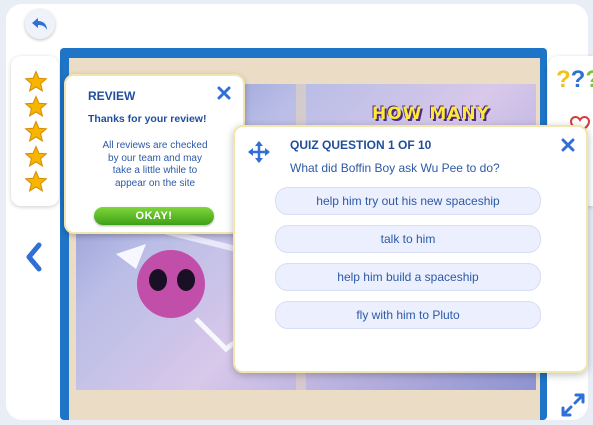  What do you see at coordinates (408, 315) in the screenshot?
I see `answer-option: fly with him to Pluto` at bounding box center [408, 315].